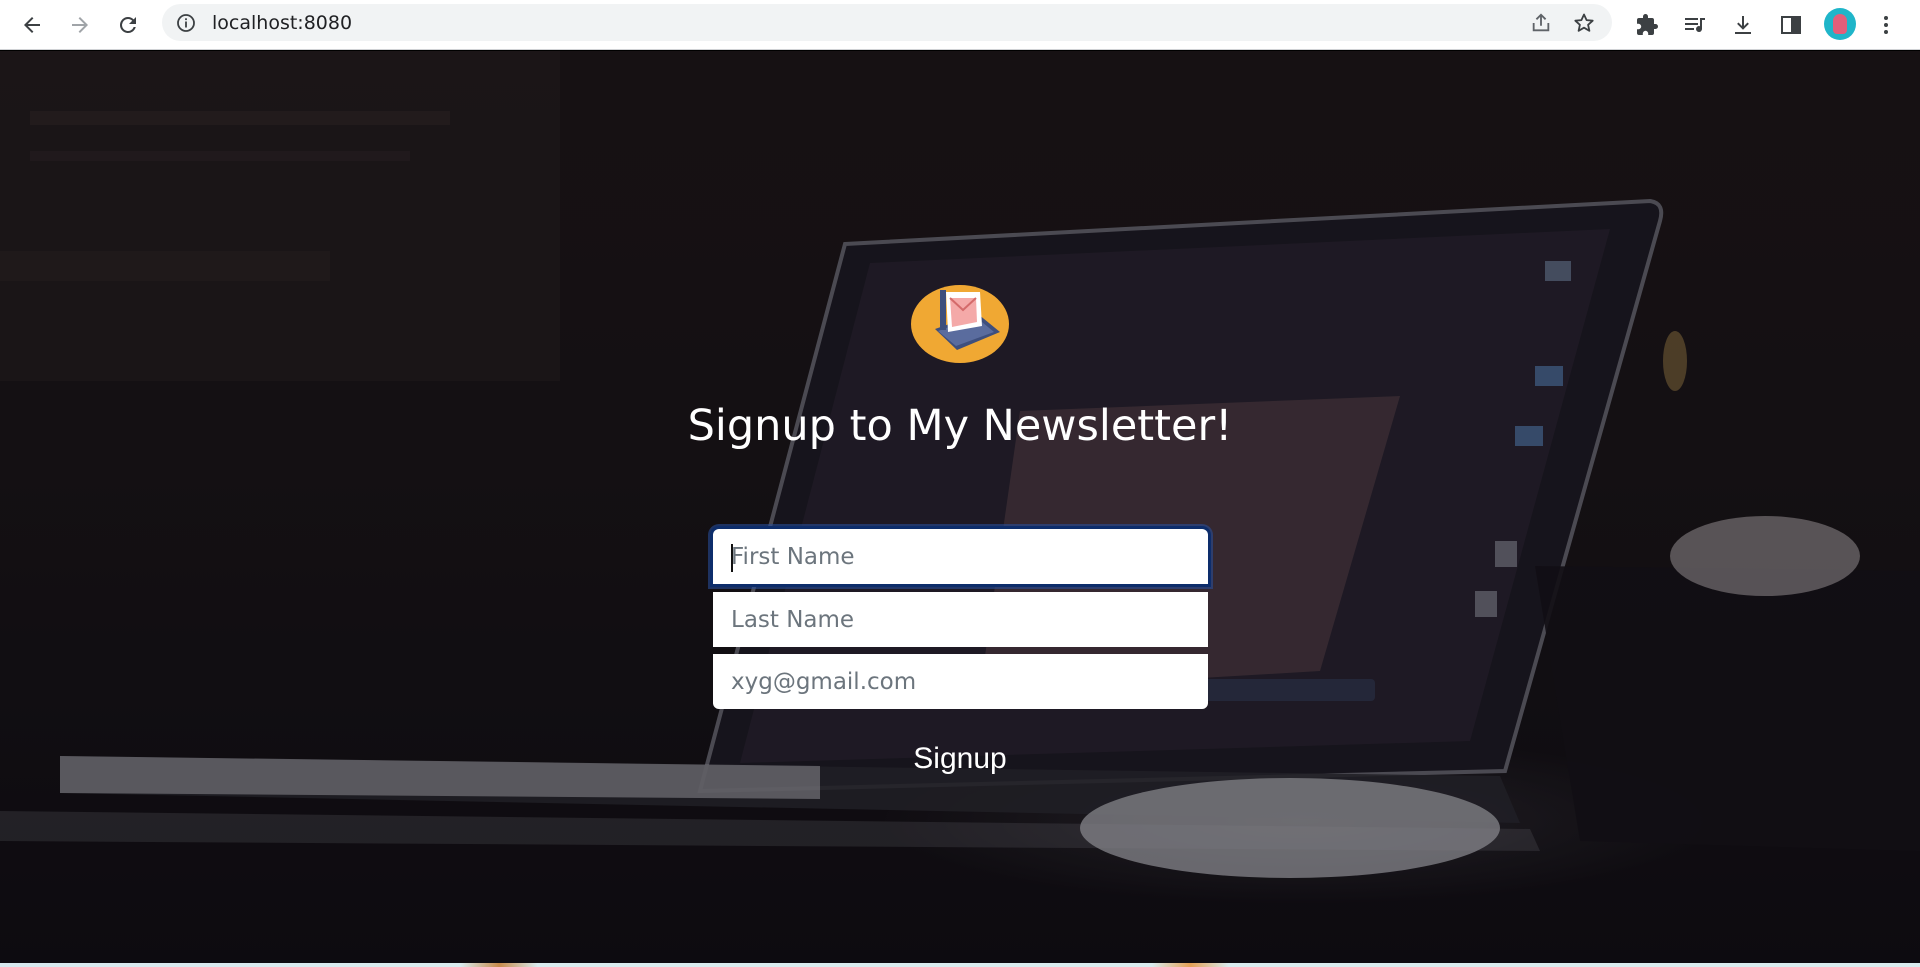  What do you see at coordinates (960, 324) in the screenshot?
I see `newsletter-laptop-logo-icon` at bounding box center [960, 324].